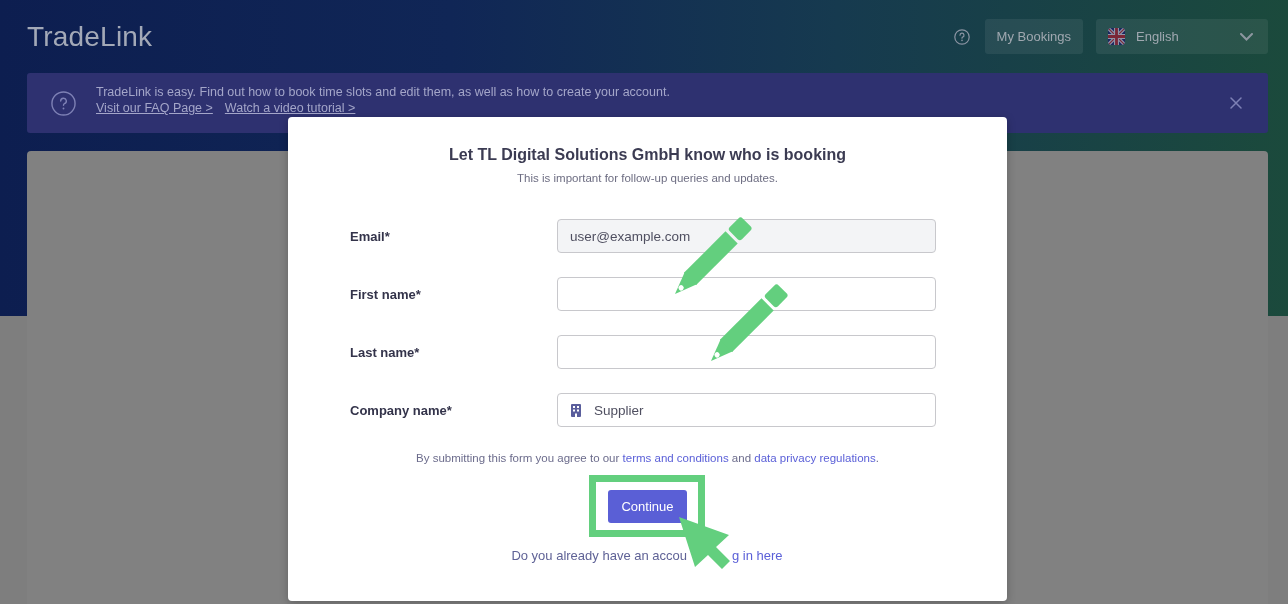  Describe the element at coordinates (1236, 103) in the screenshot. I see `close-icon` at that location.